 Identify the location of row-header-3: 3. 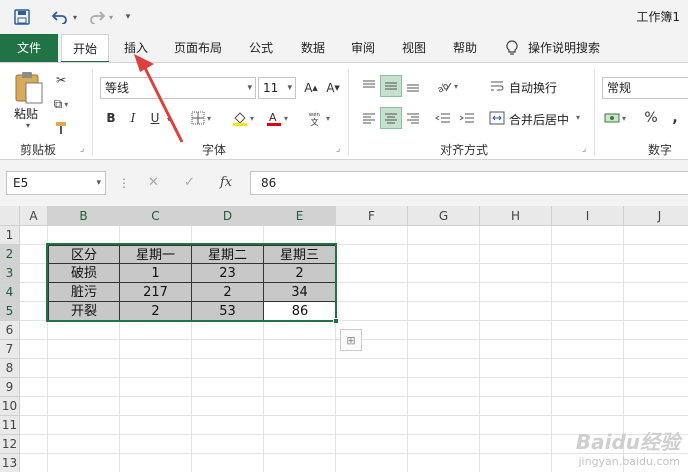
(10, 273).